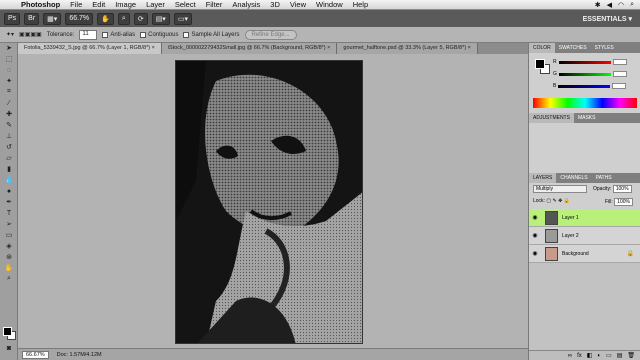 This screenshot has height=360, width=640. I want to click on anti-alias-checkbox: Anti-alias, so click(118, 34).